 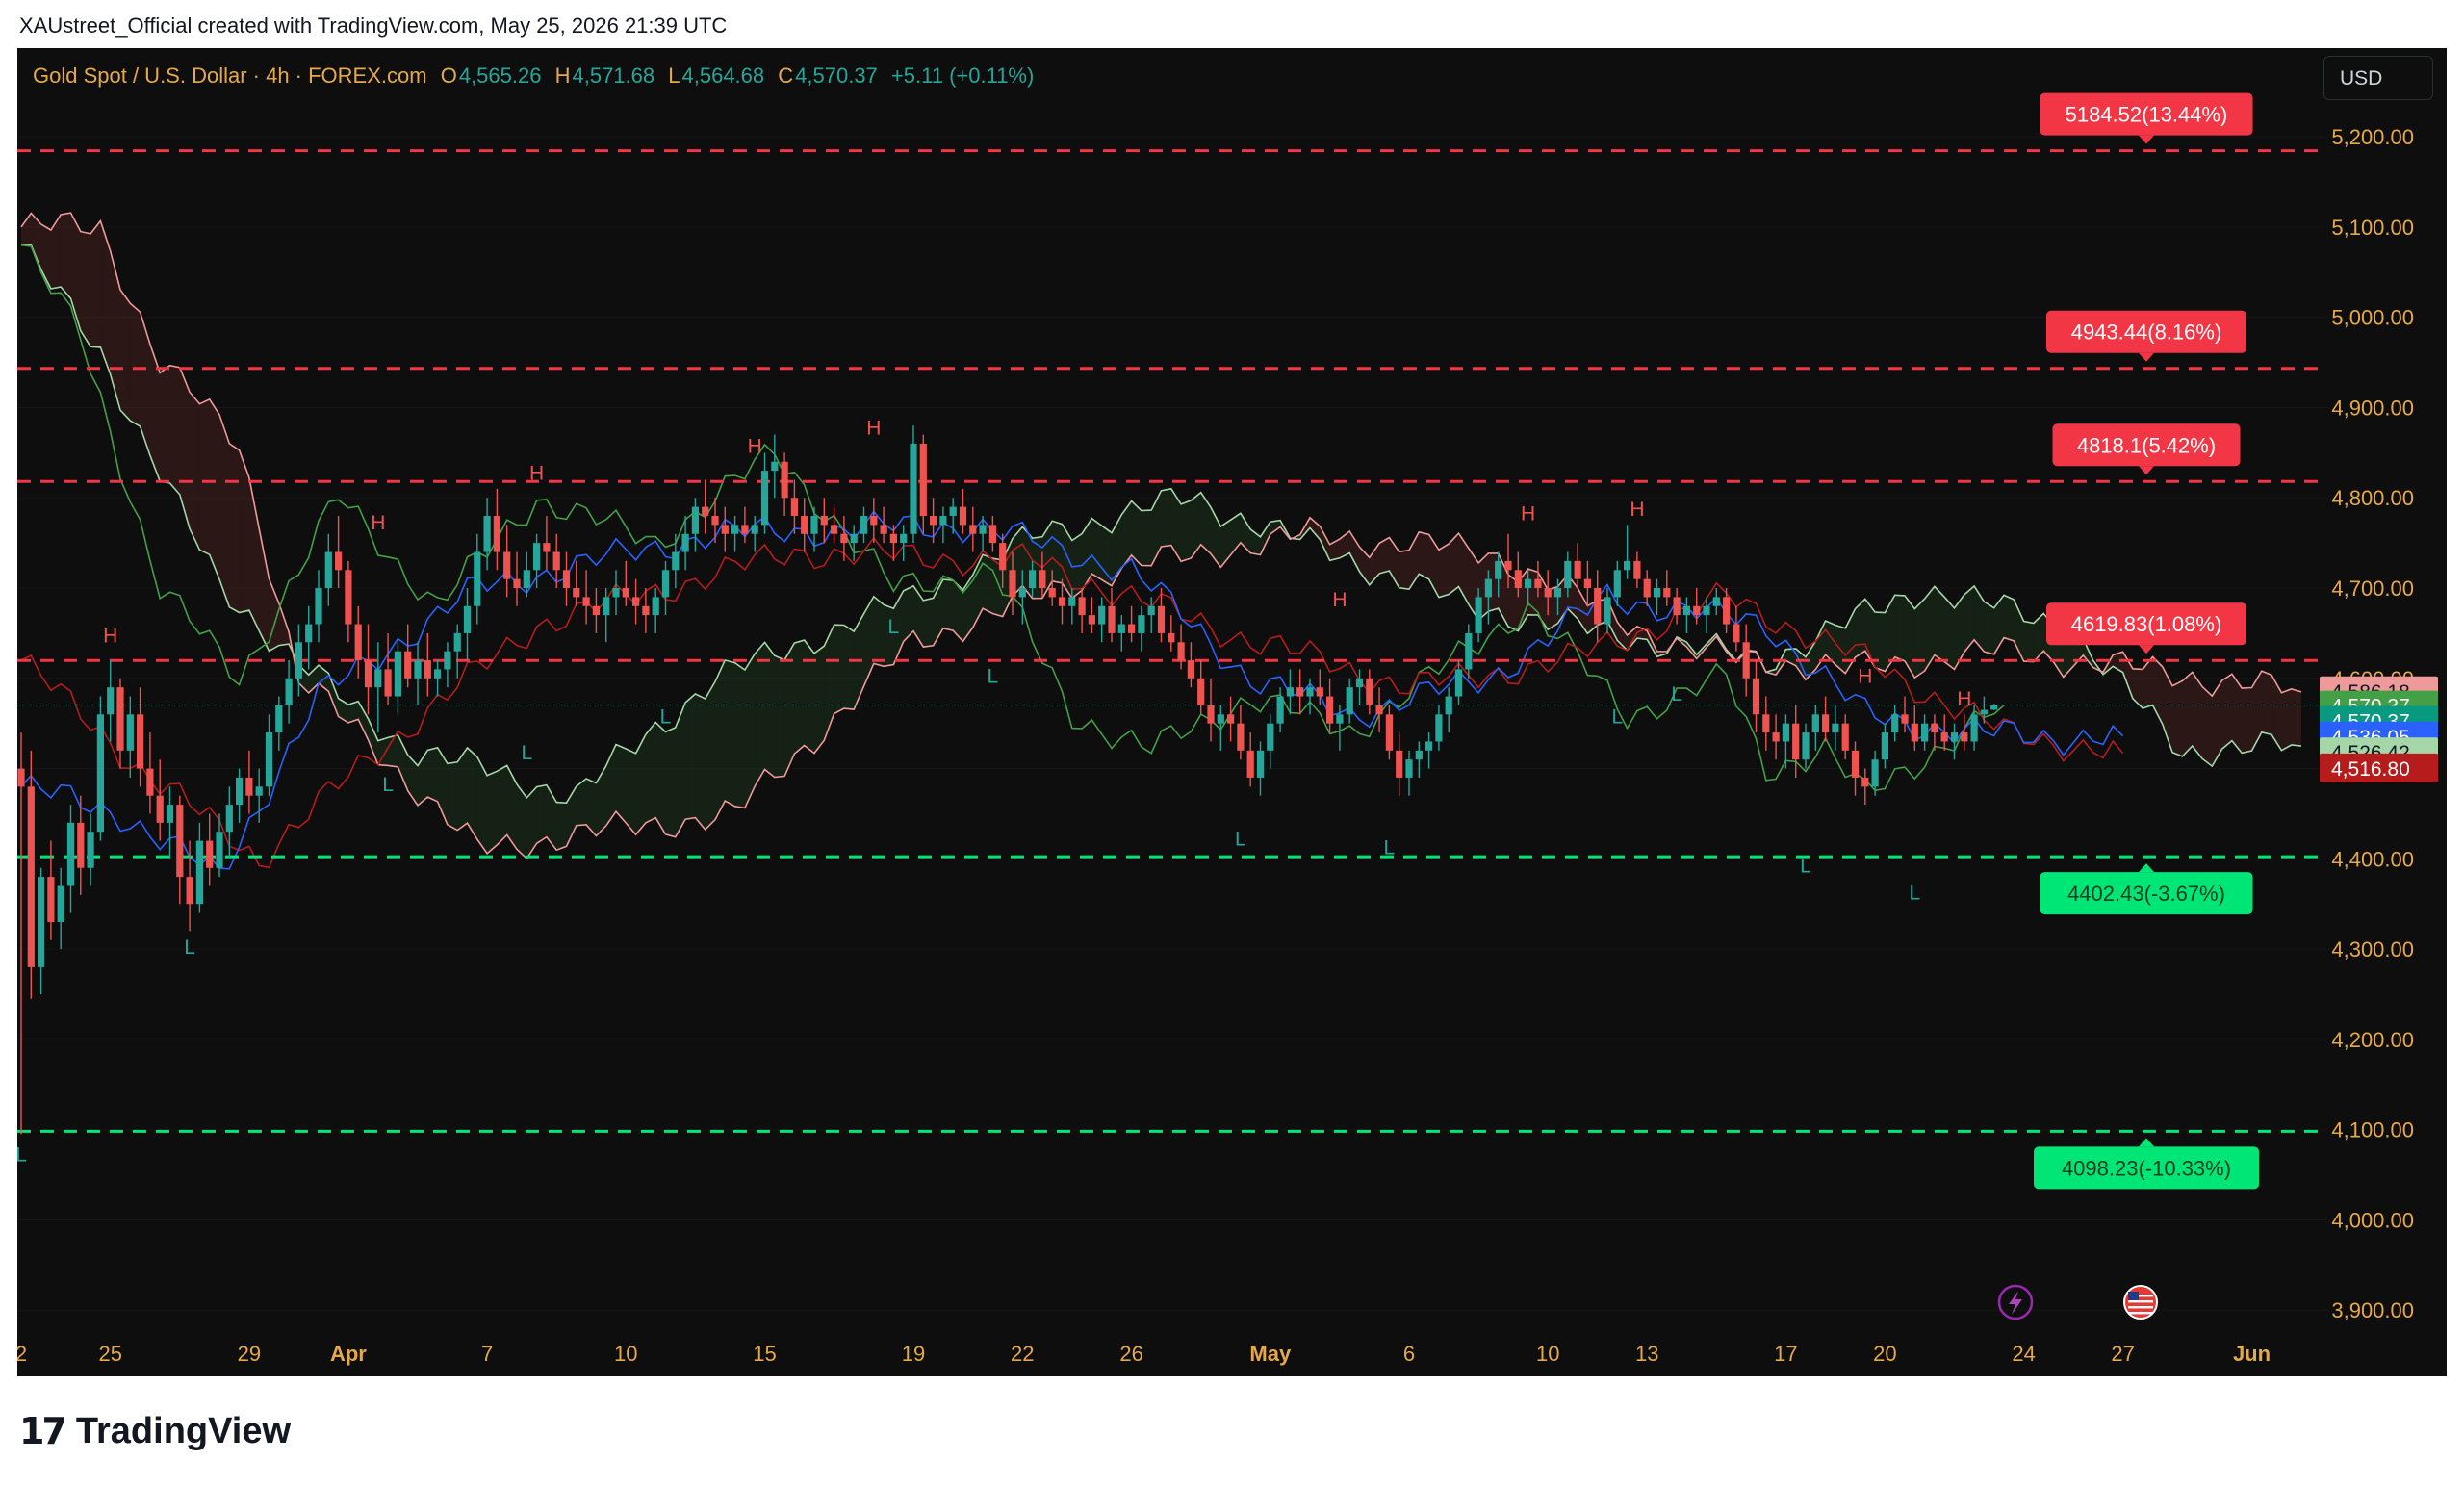 I want to click on price-tick-label: 4,900.00, so click(x=2372, y=408).